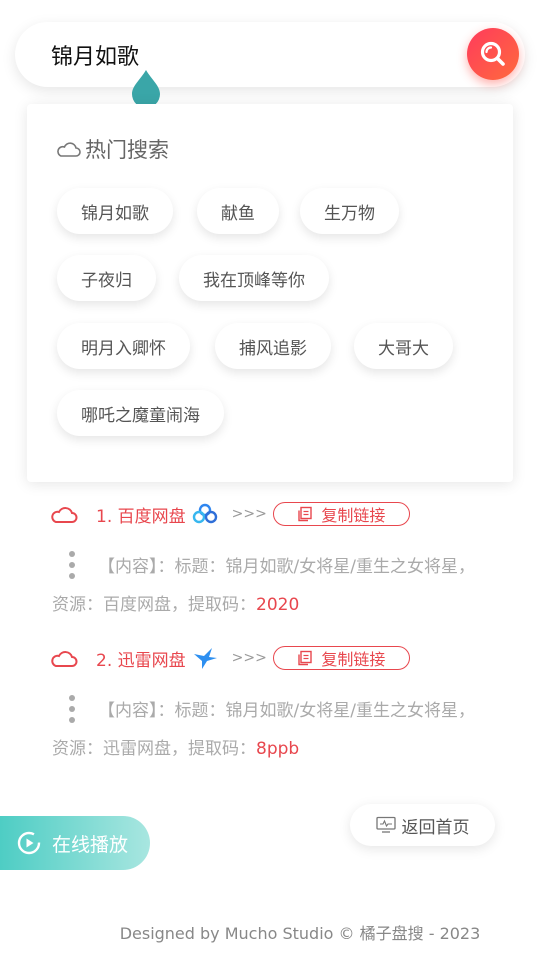 The image size is (540, 960). What do you see at coordinates (205, 658) in the screenshot?
I see `xunlei-bird-icon` at bounding box center [205, 658].